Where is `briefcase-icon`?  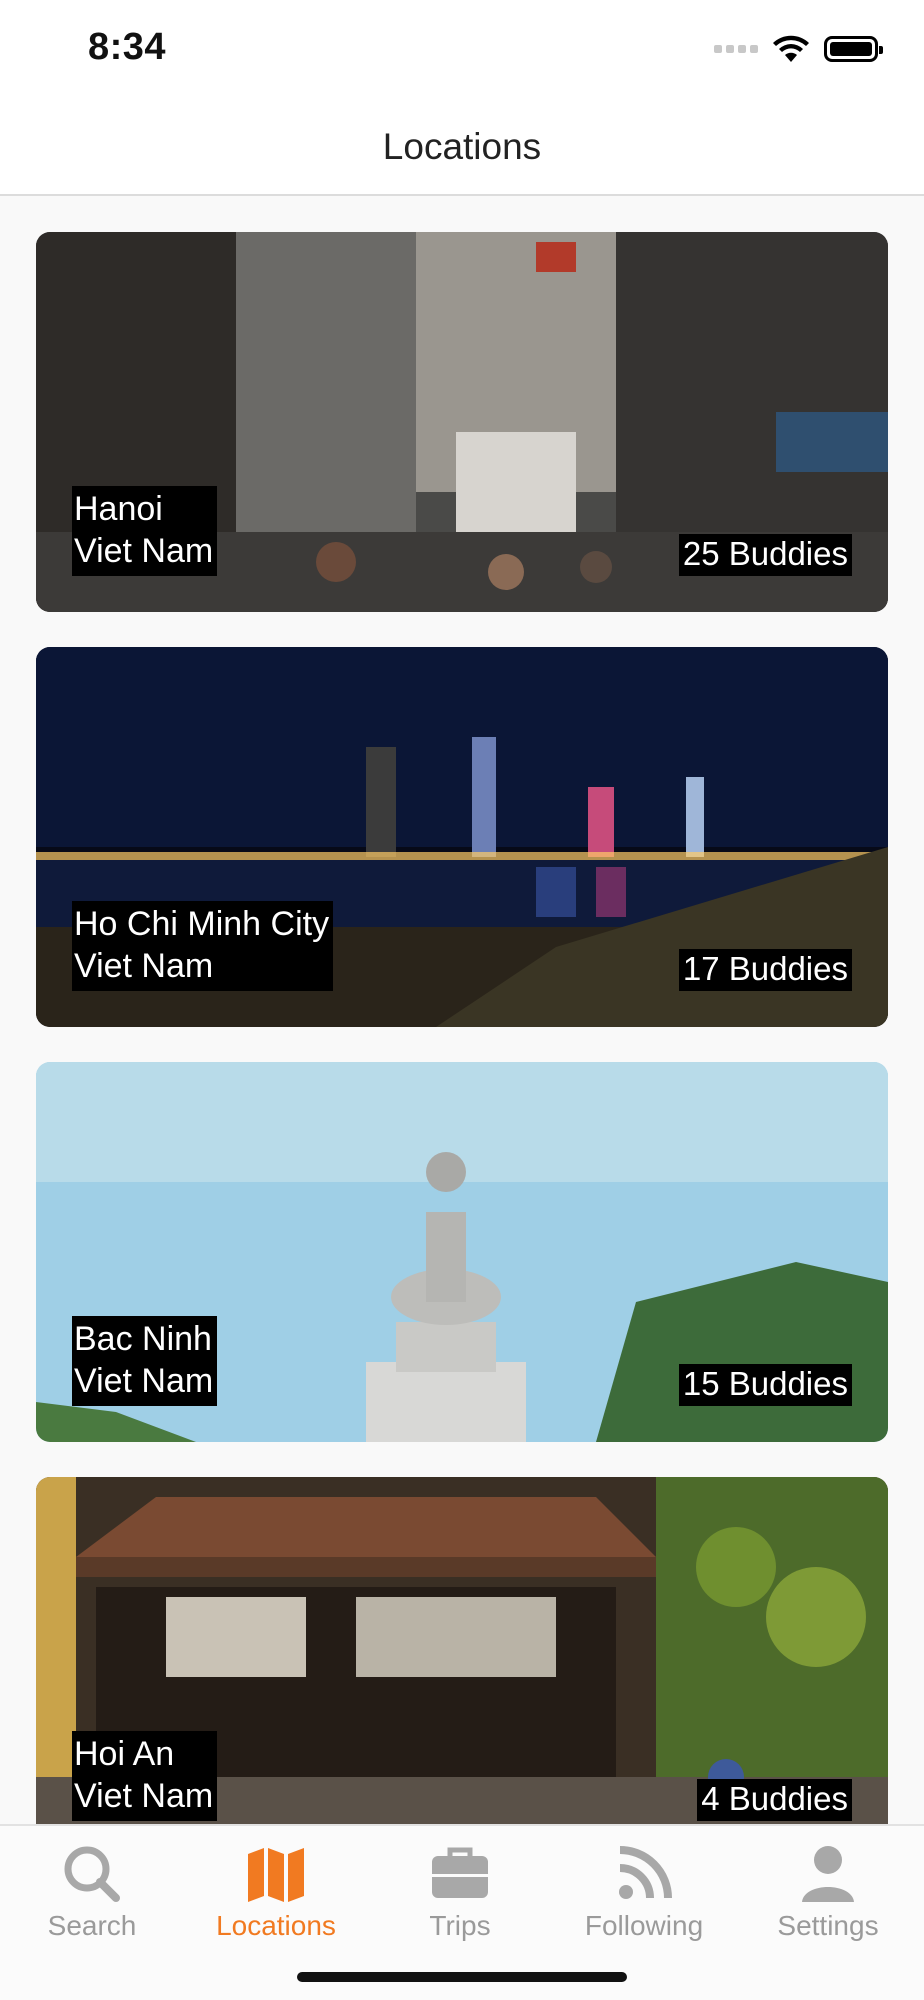
briefcase-icon is located at coordinates (460, 1872).